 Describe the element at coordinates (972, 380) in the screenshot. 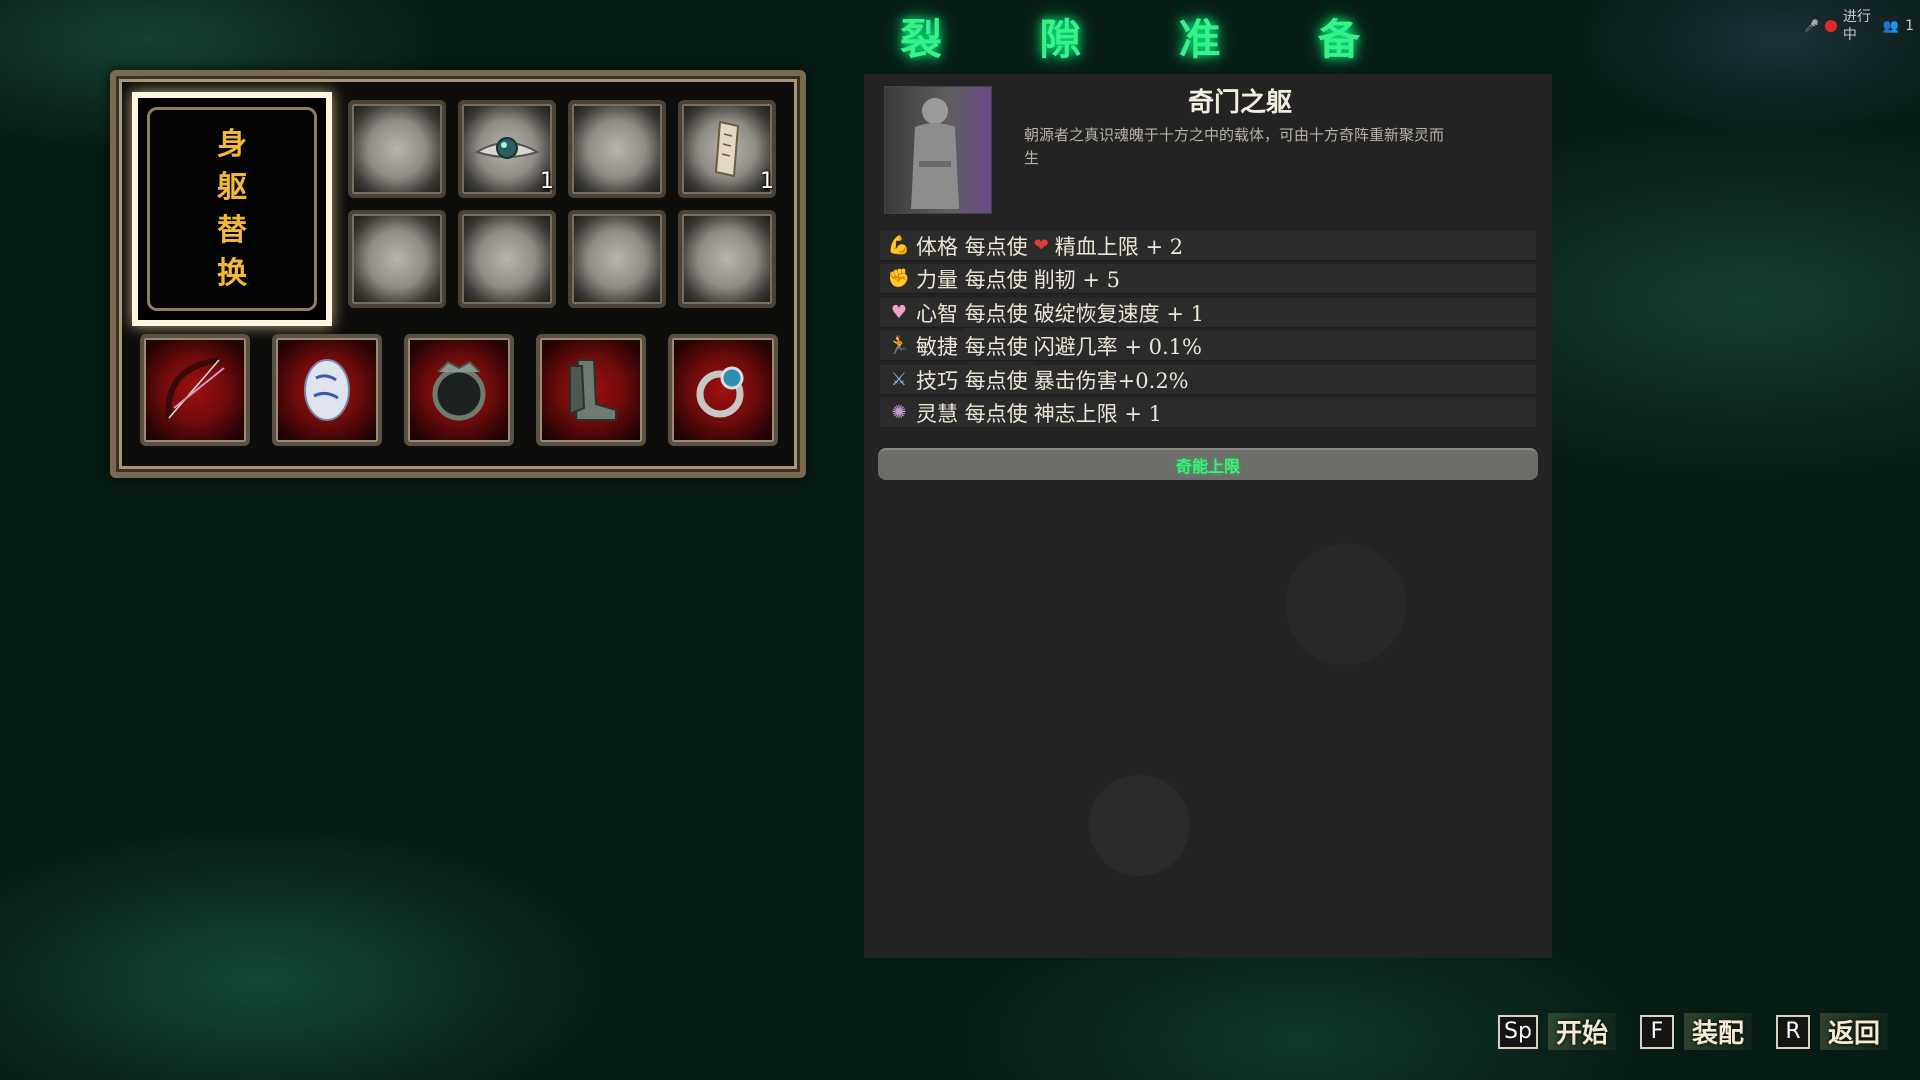

I see `stat-label: 技巧 每点使` at that location.